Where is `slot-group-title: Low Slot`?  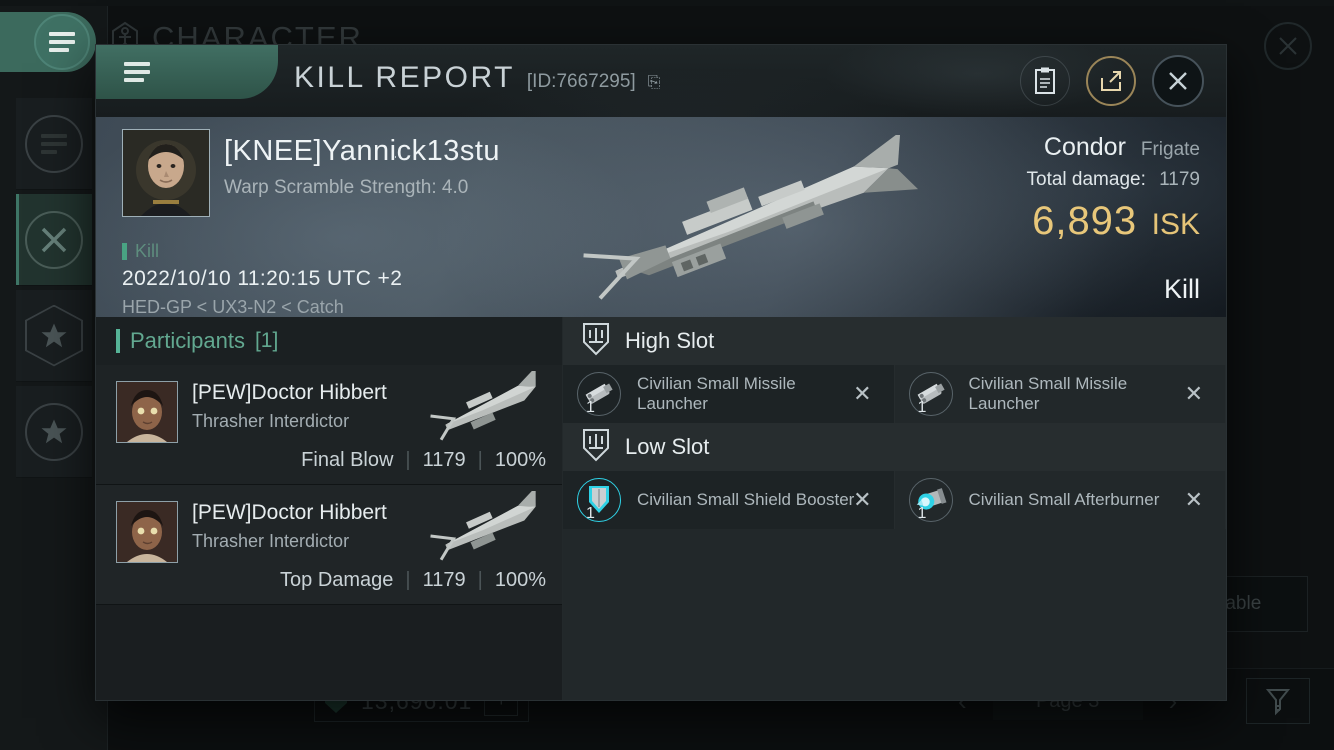
slot-group-title: Low Slot is located at coordinates (667, 446).